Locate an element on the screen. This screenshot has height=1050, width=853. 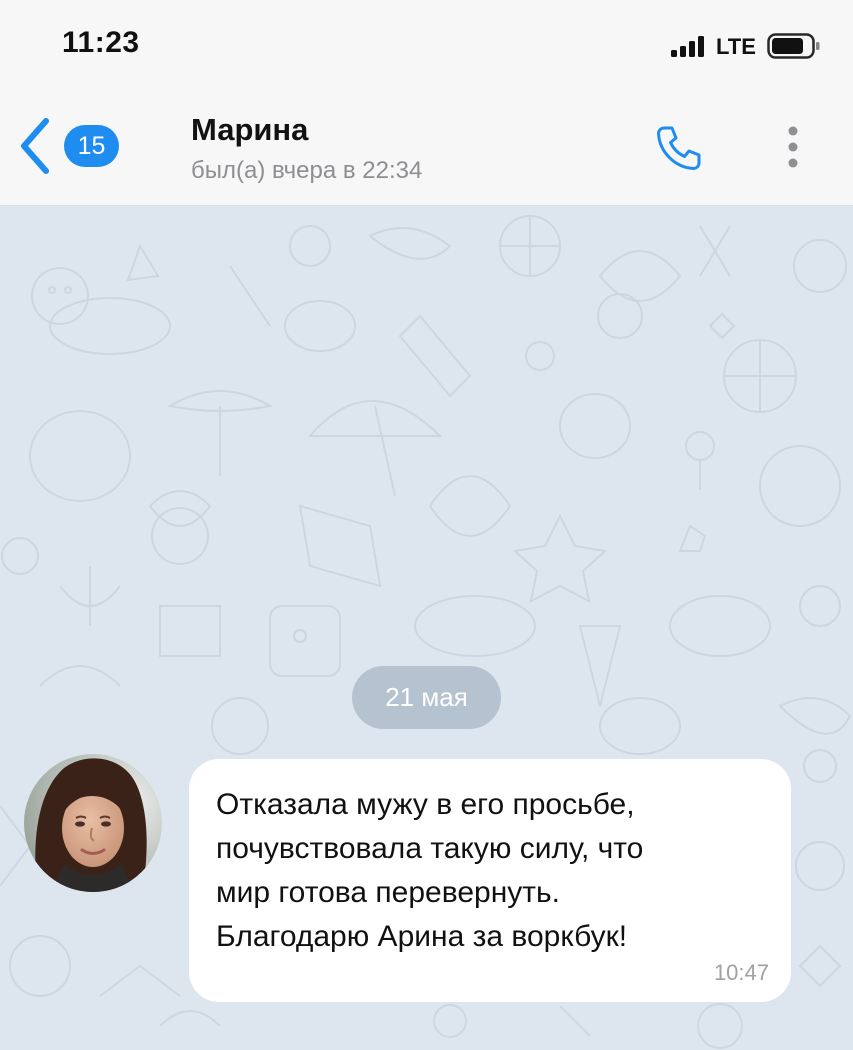
back-button: 15 is located at coordinates (69, 147).